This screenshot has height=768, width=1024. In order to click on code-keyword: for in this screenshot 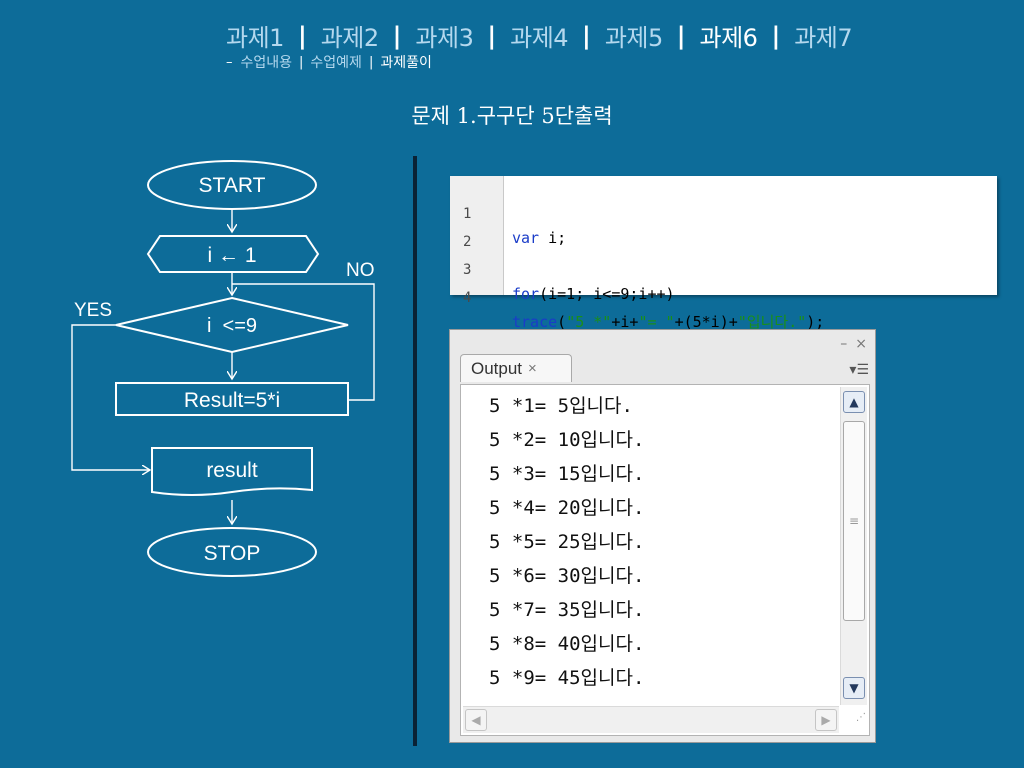, I will do `click(526, 294)`.